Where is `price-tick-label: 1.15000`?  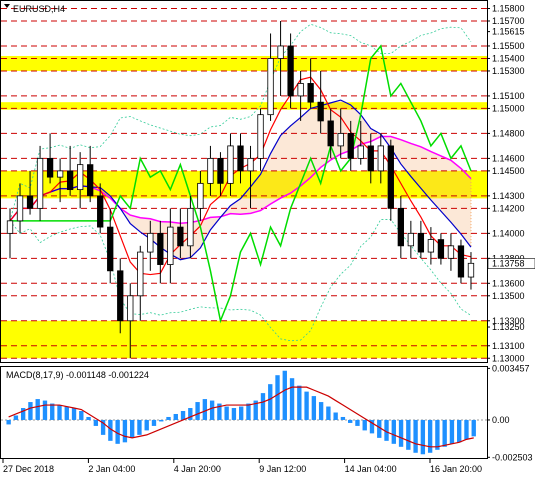 price-tick-label: 1.15000 is located at coordinates (508, 108).